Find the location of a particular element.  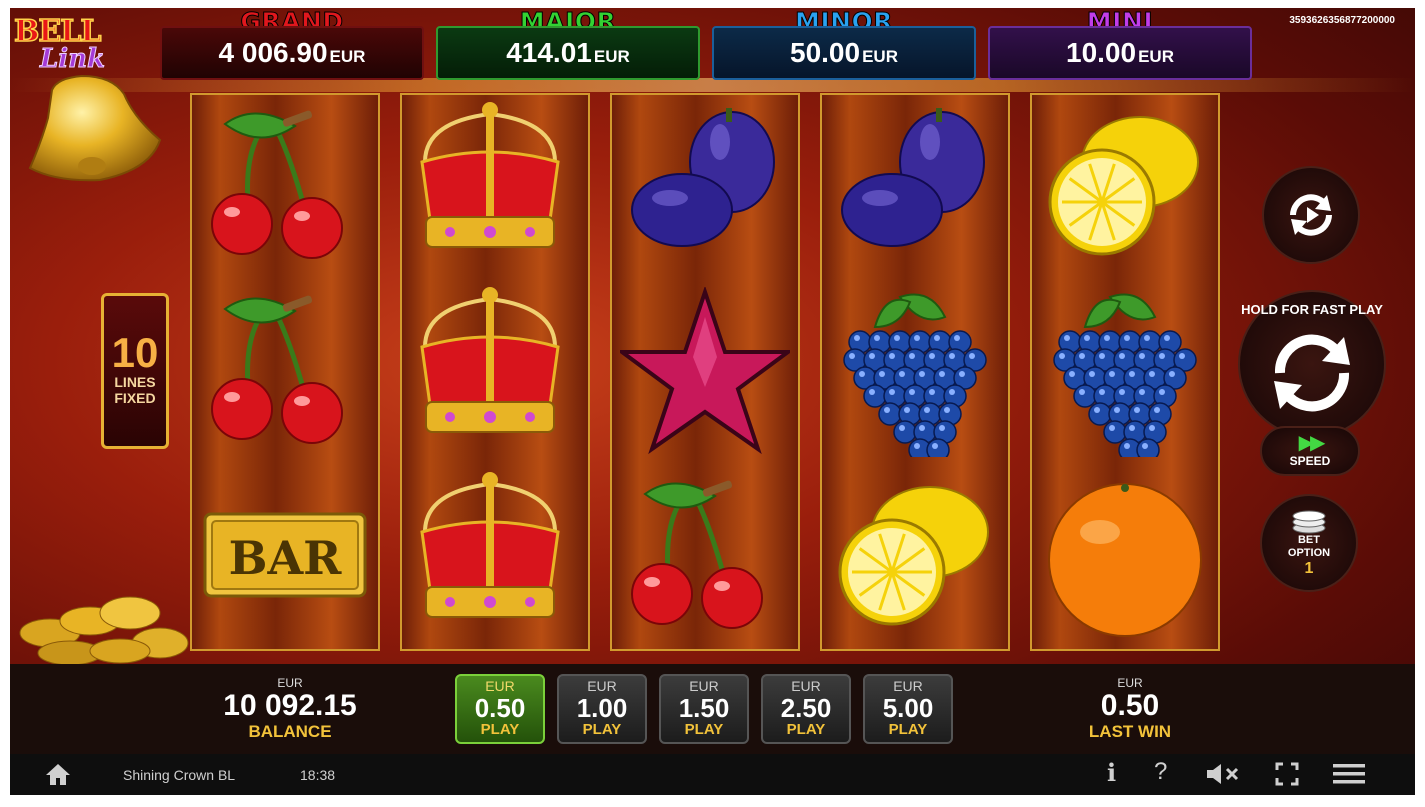

lines-label: LINES FIXED is located at coordinates (135, 390).